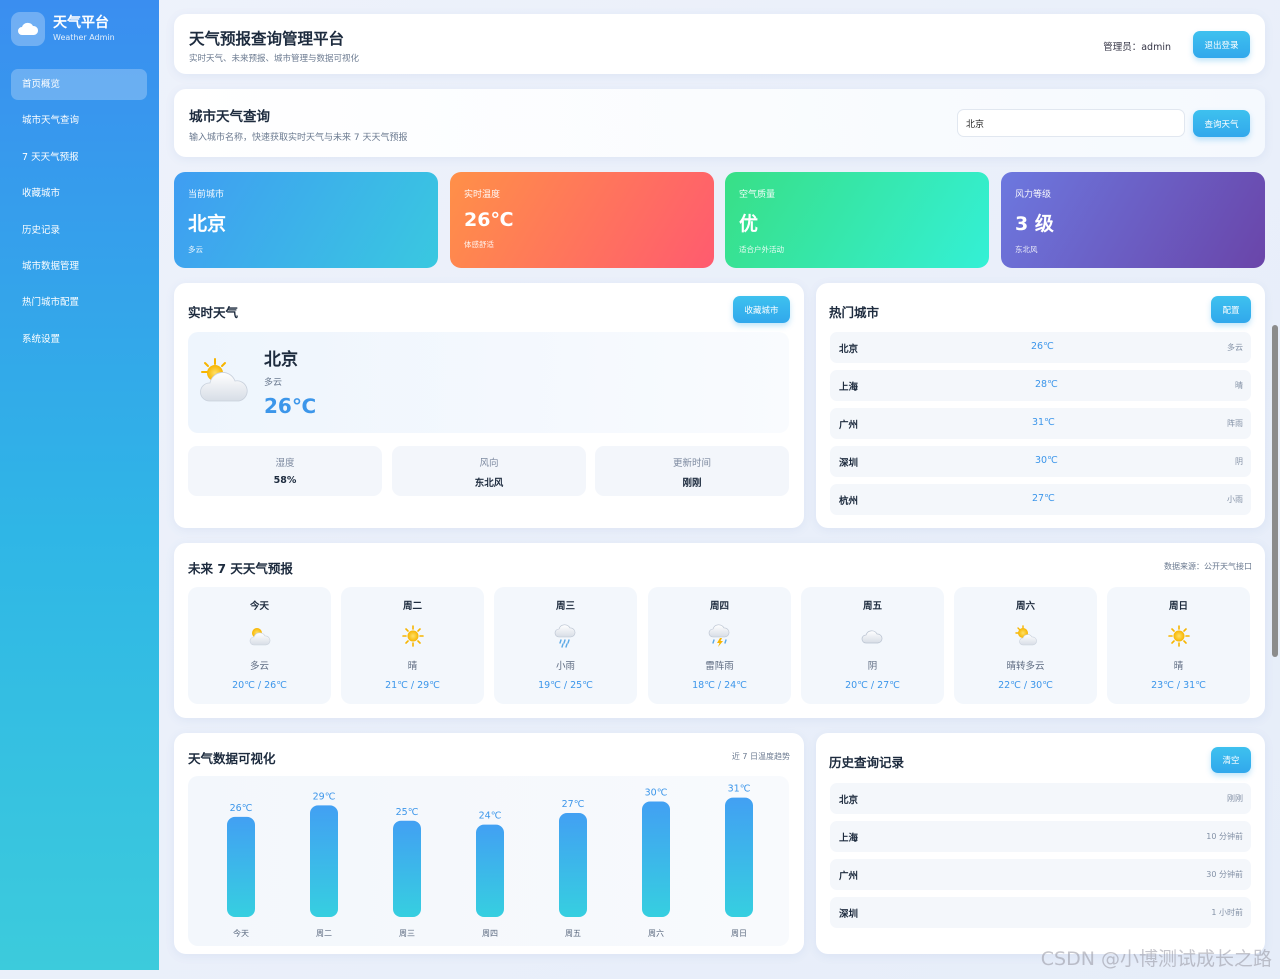  What do you see at coordinates (719, 685) in the screenshot?
I see `forecast-temp-range: 18℃ / 24℃` at bounding box center [719, 685].